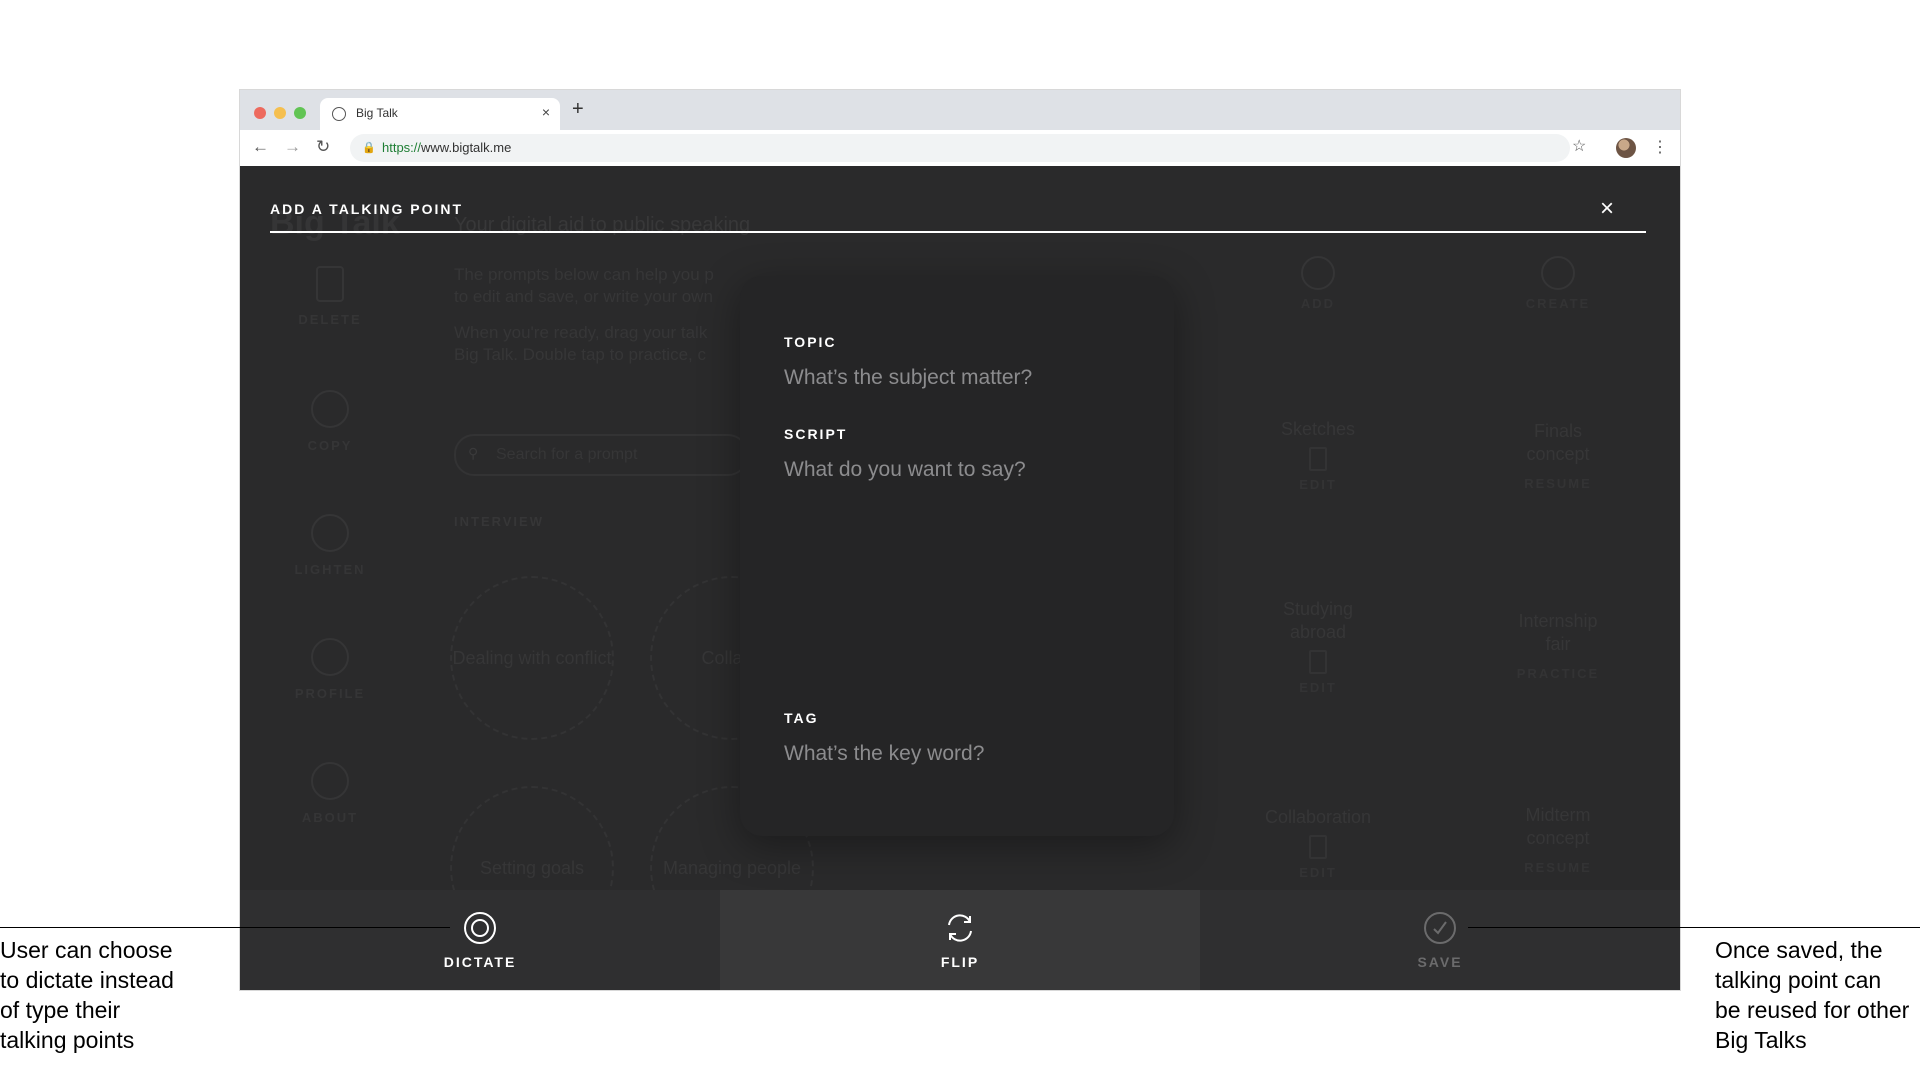 This screenshot has width=1920, height=1080. I want to click on sidebar-item-profile: PROFILE, so click(330, 669).